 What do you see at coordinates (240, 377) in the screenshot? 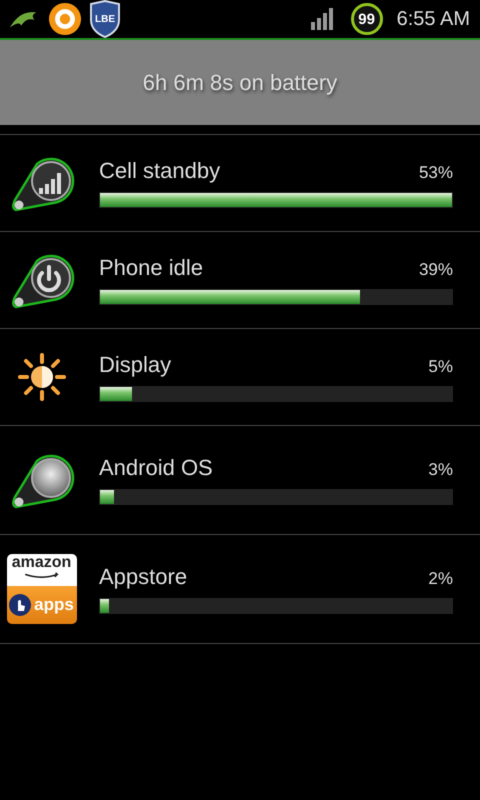
I see `usage-row: Display 5%` at bounding box center [240, 377].